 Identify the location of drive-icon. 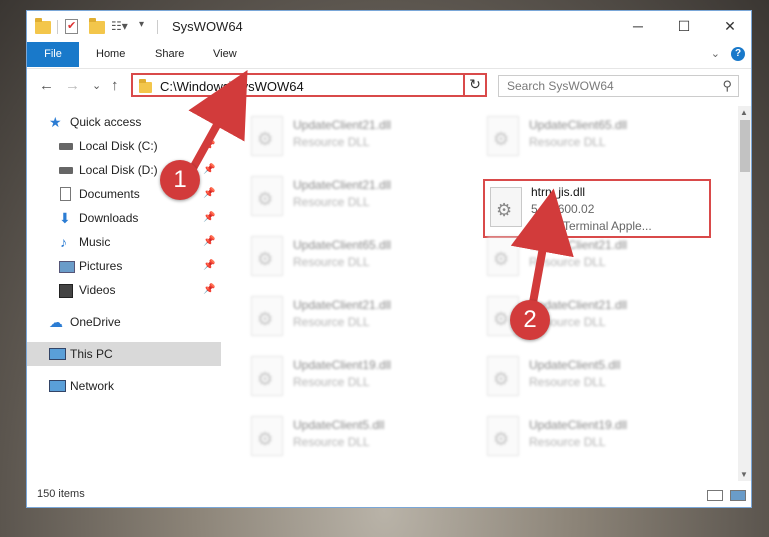
(66, 146).